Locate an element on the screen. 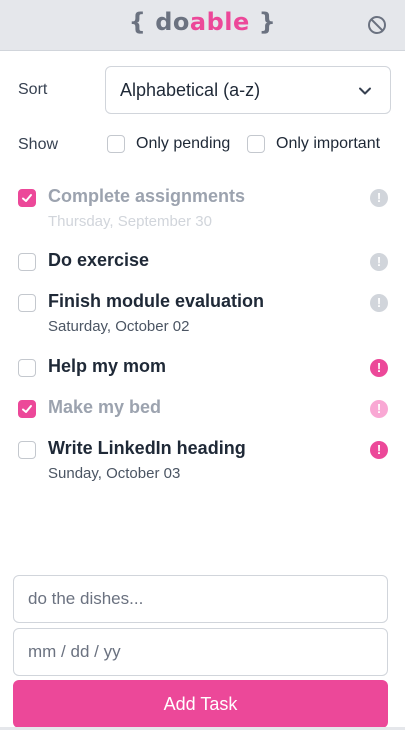 This screenshot has height=730, width=405. task-title: Make my bed is located at coordinates (105, 407).